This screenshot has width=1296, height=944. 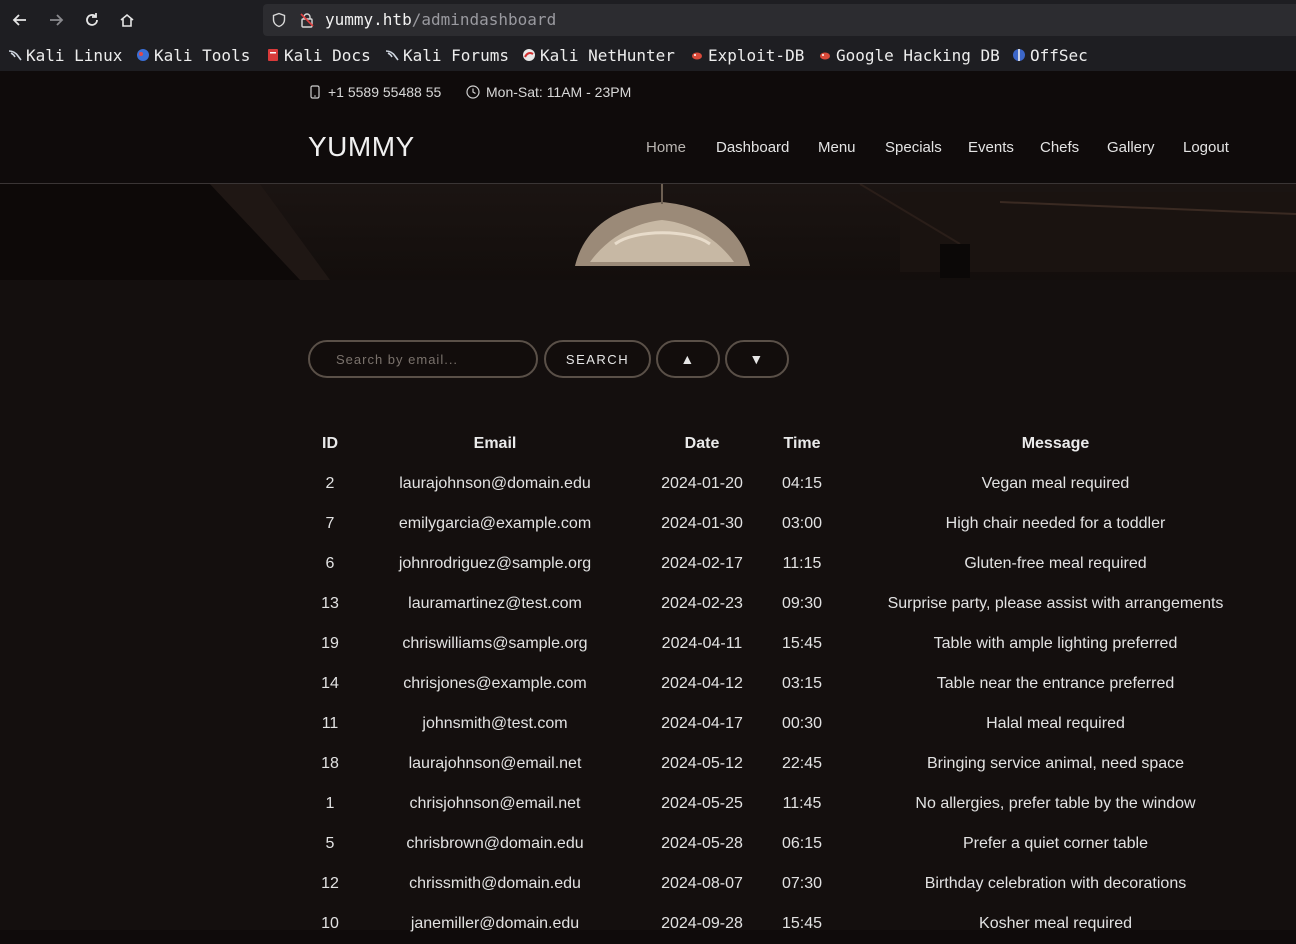 I want to click on cell-time: 11:45, so click(x=802, y=803).